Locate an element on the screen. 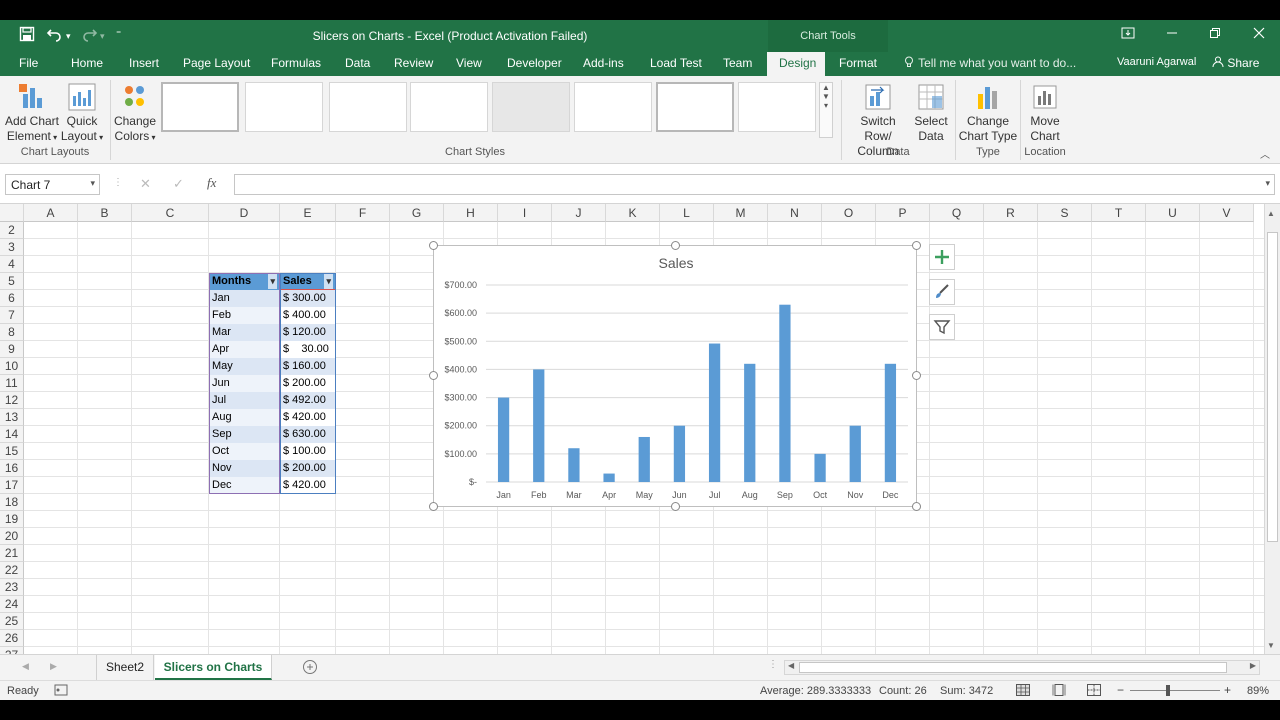 The width and height of the screenshot is (1280, 720). horizontal-scrollbar: ◀ ▶ is located at coordinates (1022, 667).